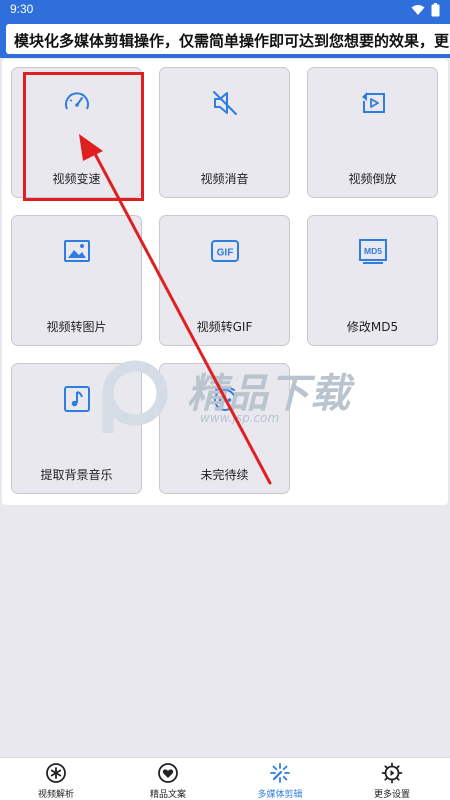 This screenshot has height=800, width=450. What do you see at coordinates (76, 280) in the screenshot?
I see `tile-video-to-image: 视频转图片` at bounding box center [76, 280].